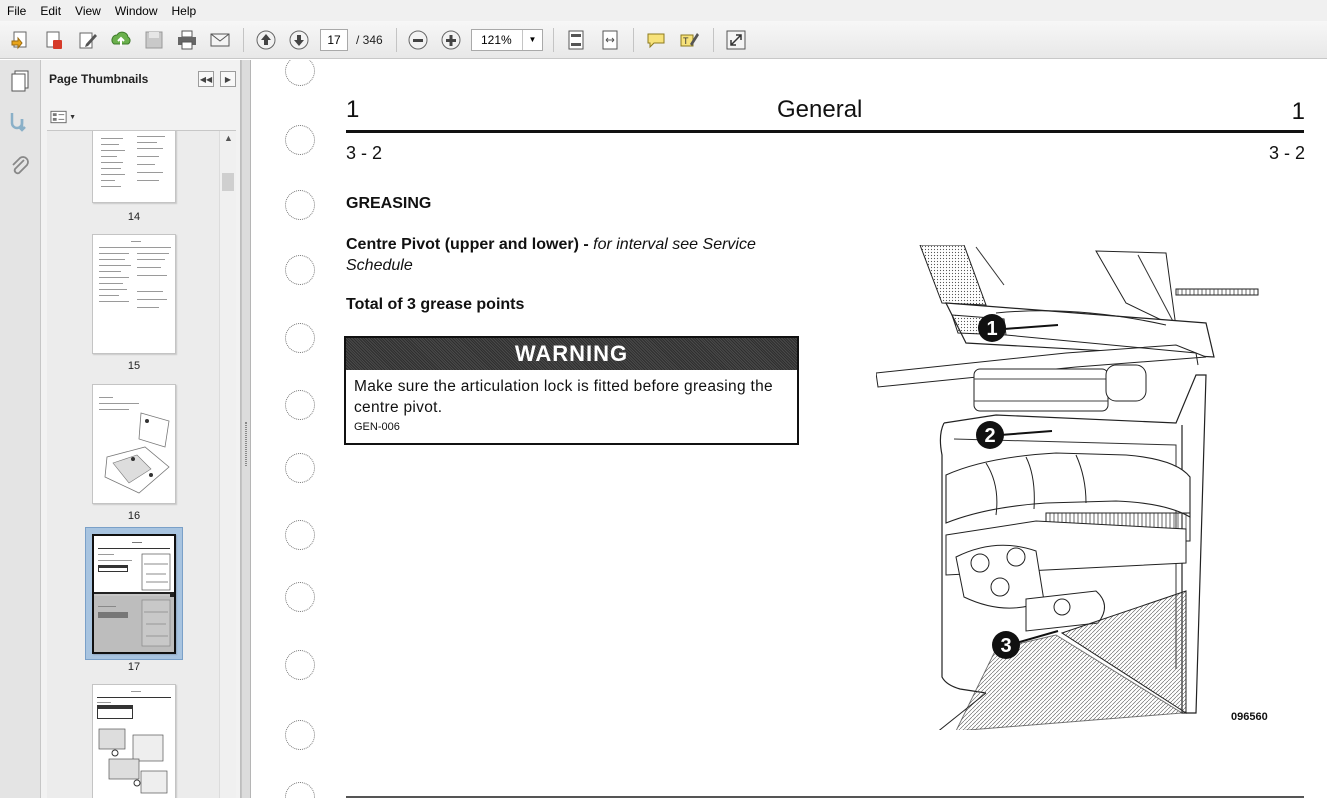 The height and width of the screenshot is (798, 1327). Describe the element at coordinates (364, 153) in the screenshot. I see `section-number-left: 3 - 2` at that location.